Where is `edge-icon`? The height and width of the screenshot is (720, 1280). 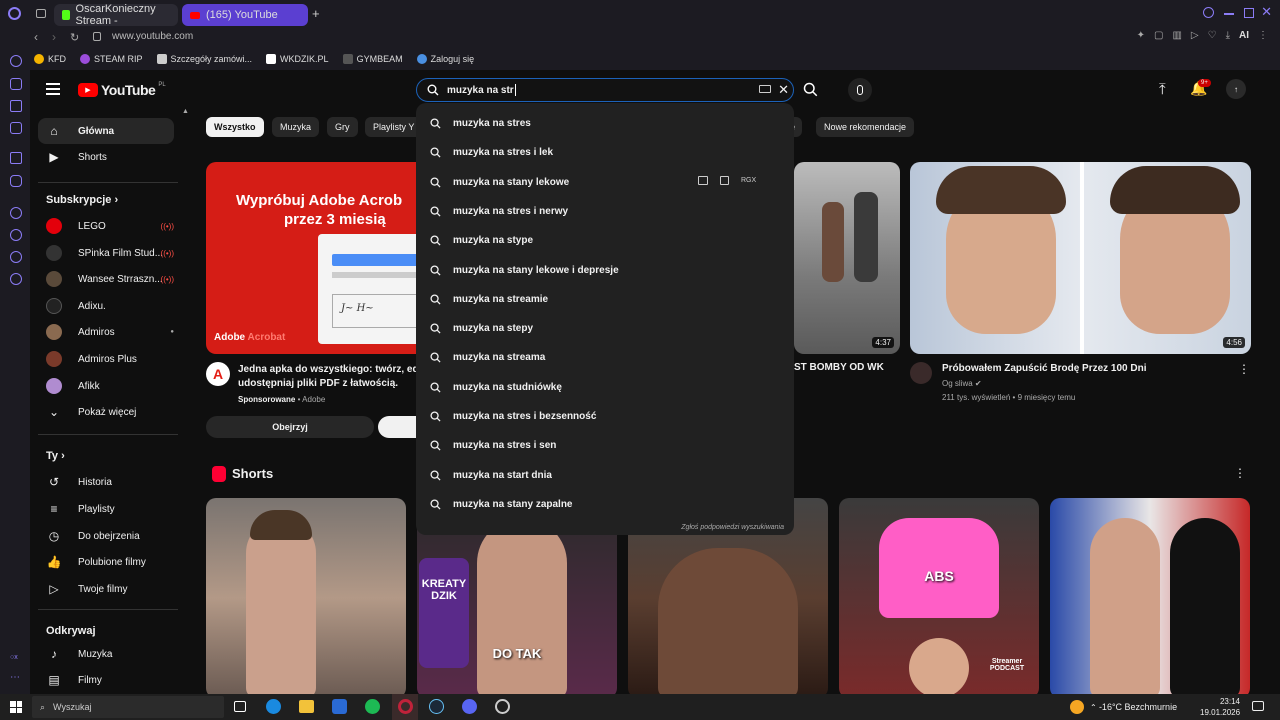
edge-icon is located at coordinates (273, 706).